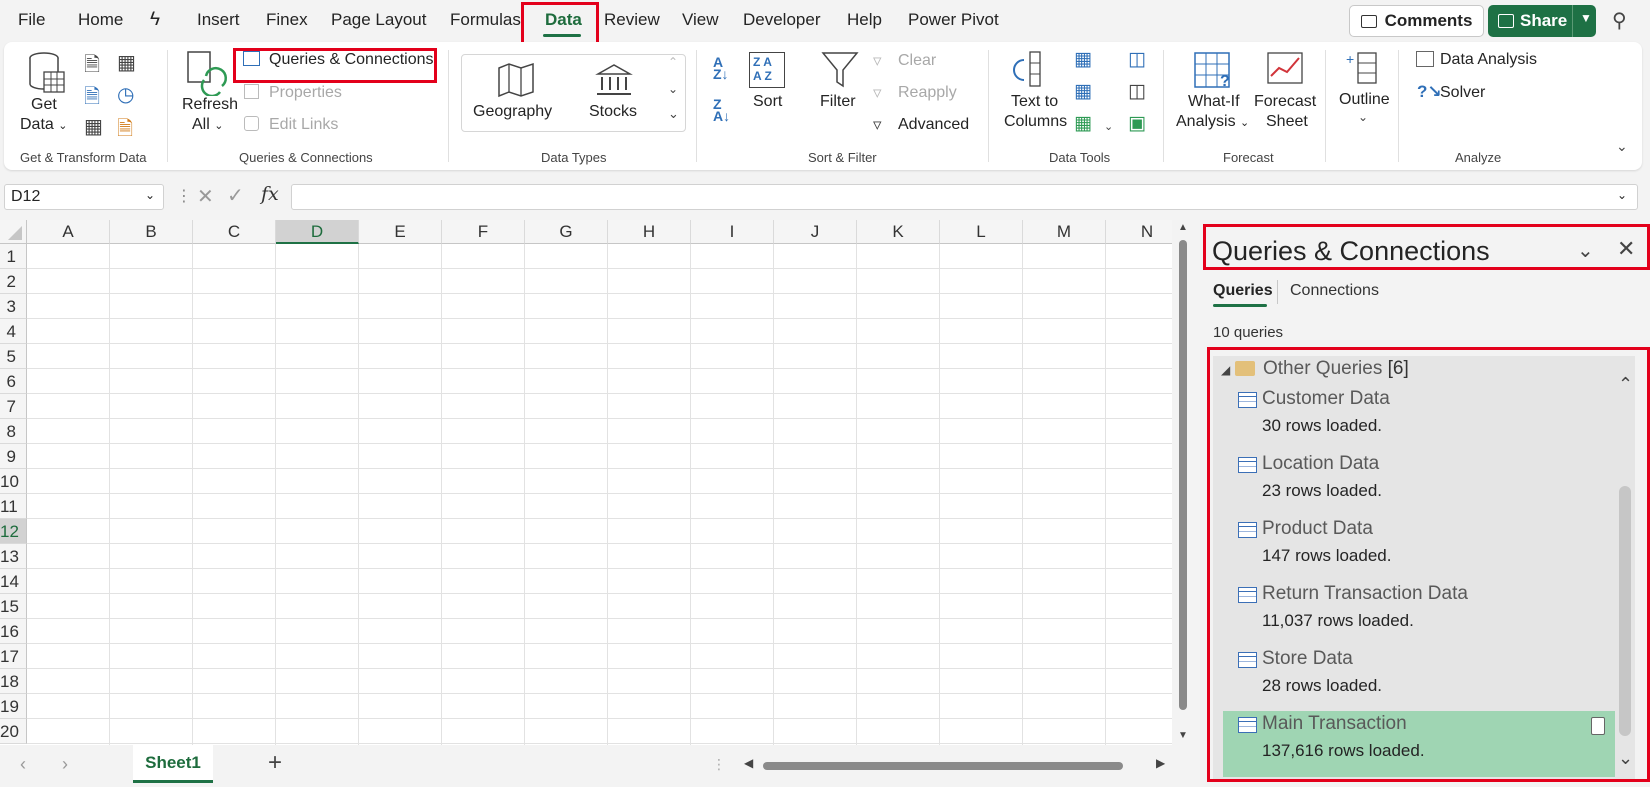 The height and width of the screenshot is (787, 1650). Describe the element at coordinates (1214, 101) in the screenshot. I see `what-if-label-1: What-If` at that location.